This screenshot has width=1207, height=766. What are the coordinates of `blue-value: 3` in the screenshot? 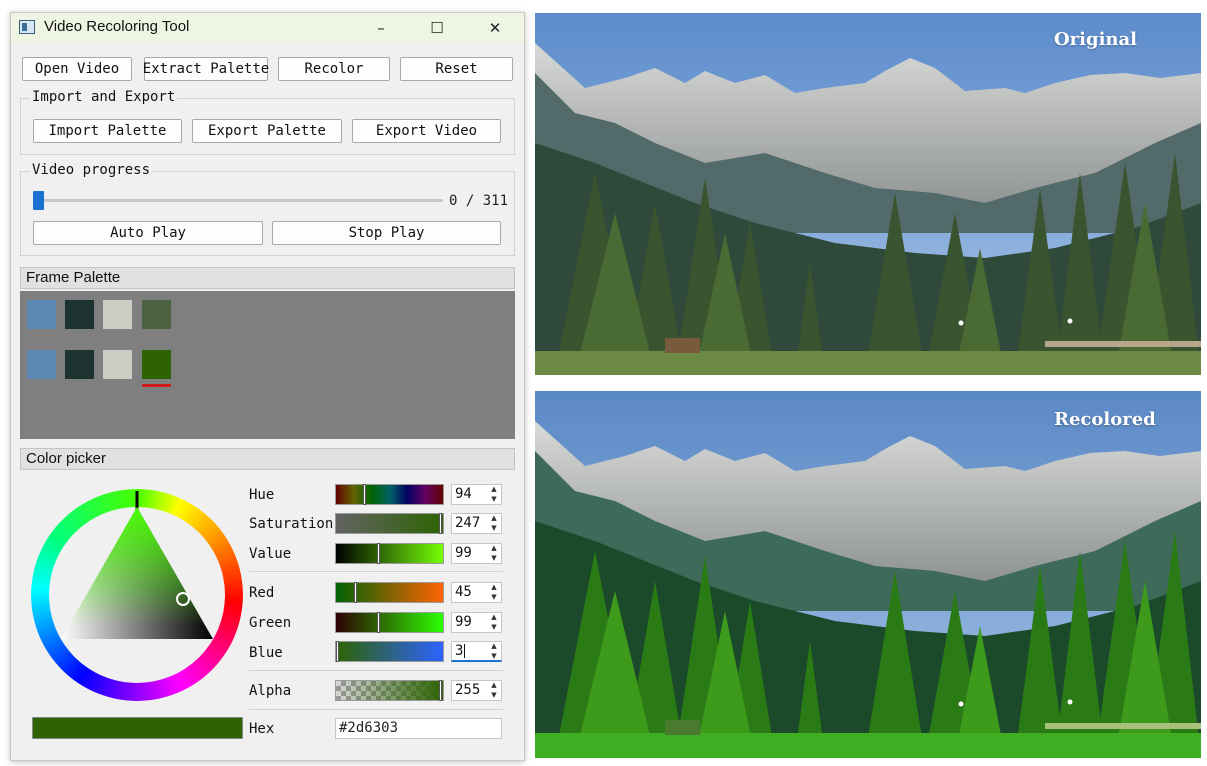 It's located at (459, 651).